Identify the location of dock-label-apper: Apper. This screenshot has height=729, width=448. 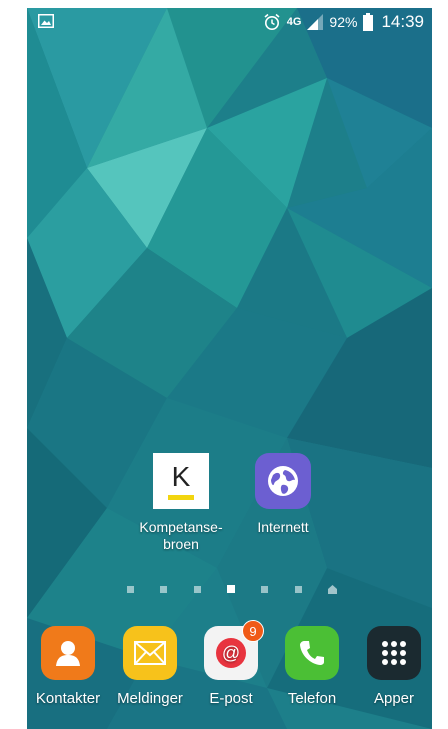
(394, 698).